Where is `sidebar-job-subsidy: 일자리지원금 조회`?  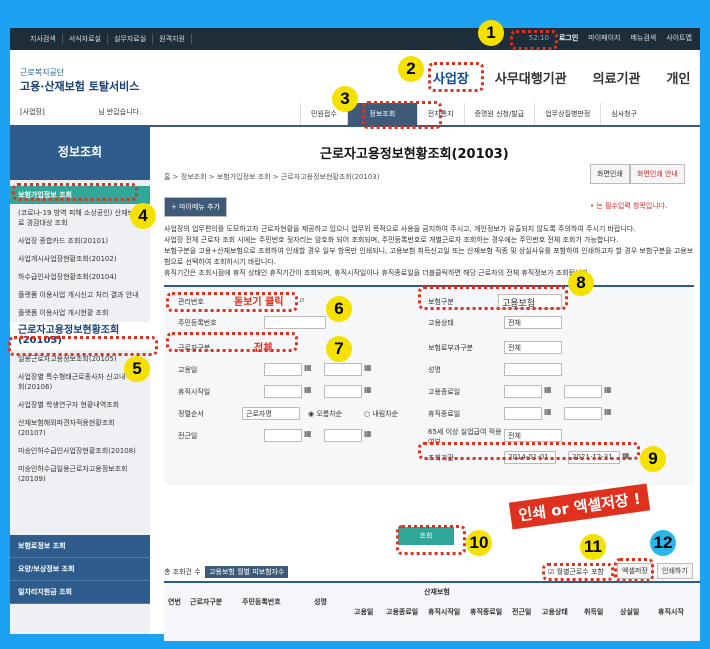 sidebar-job-subsidy: 일자리지원금 조회 is located at coordinates (80, 592).